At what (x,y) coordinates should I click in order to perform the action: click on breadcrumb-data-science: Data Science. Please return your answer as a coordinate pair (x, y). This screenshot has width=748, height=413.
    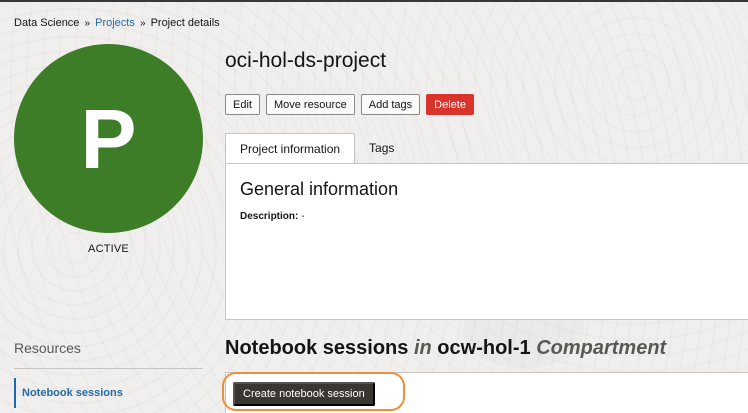
    Looking at the image, I should click on (46, 23).